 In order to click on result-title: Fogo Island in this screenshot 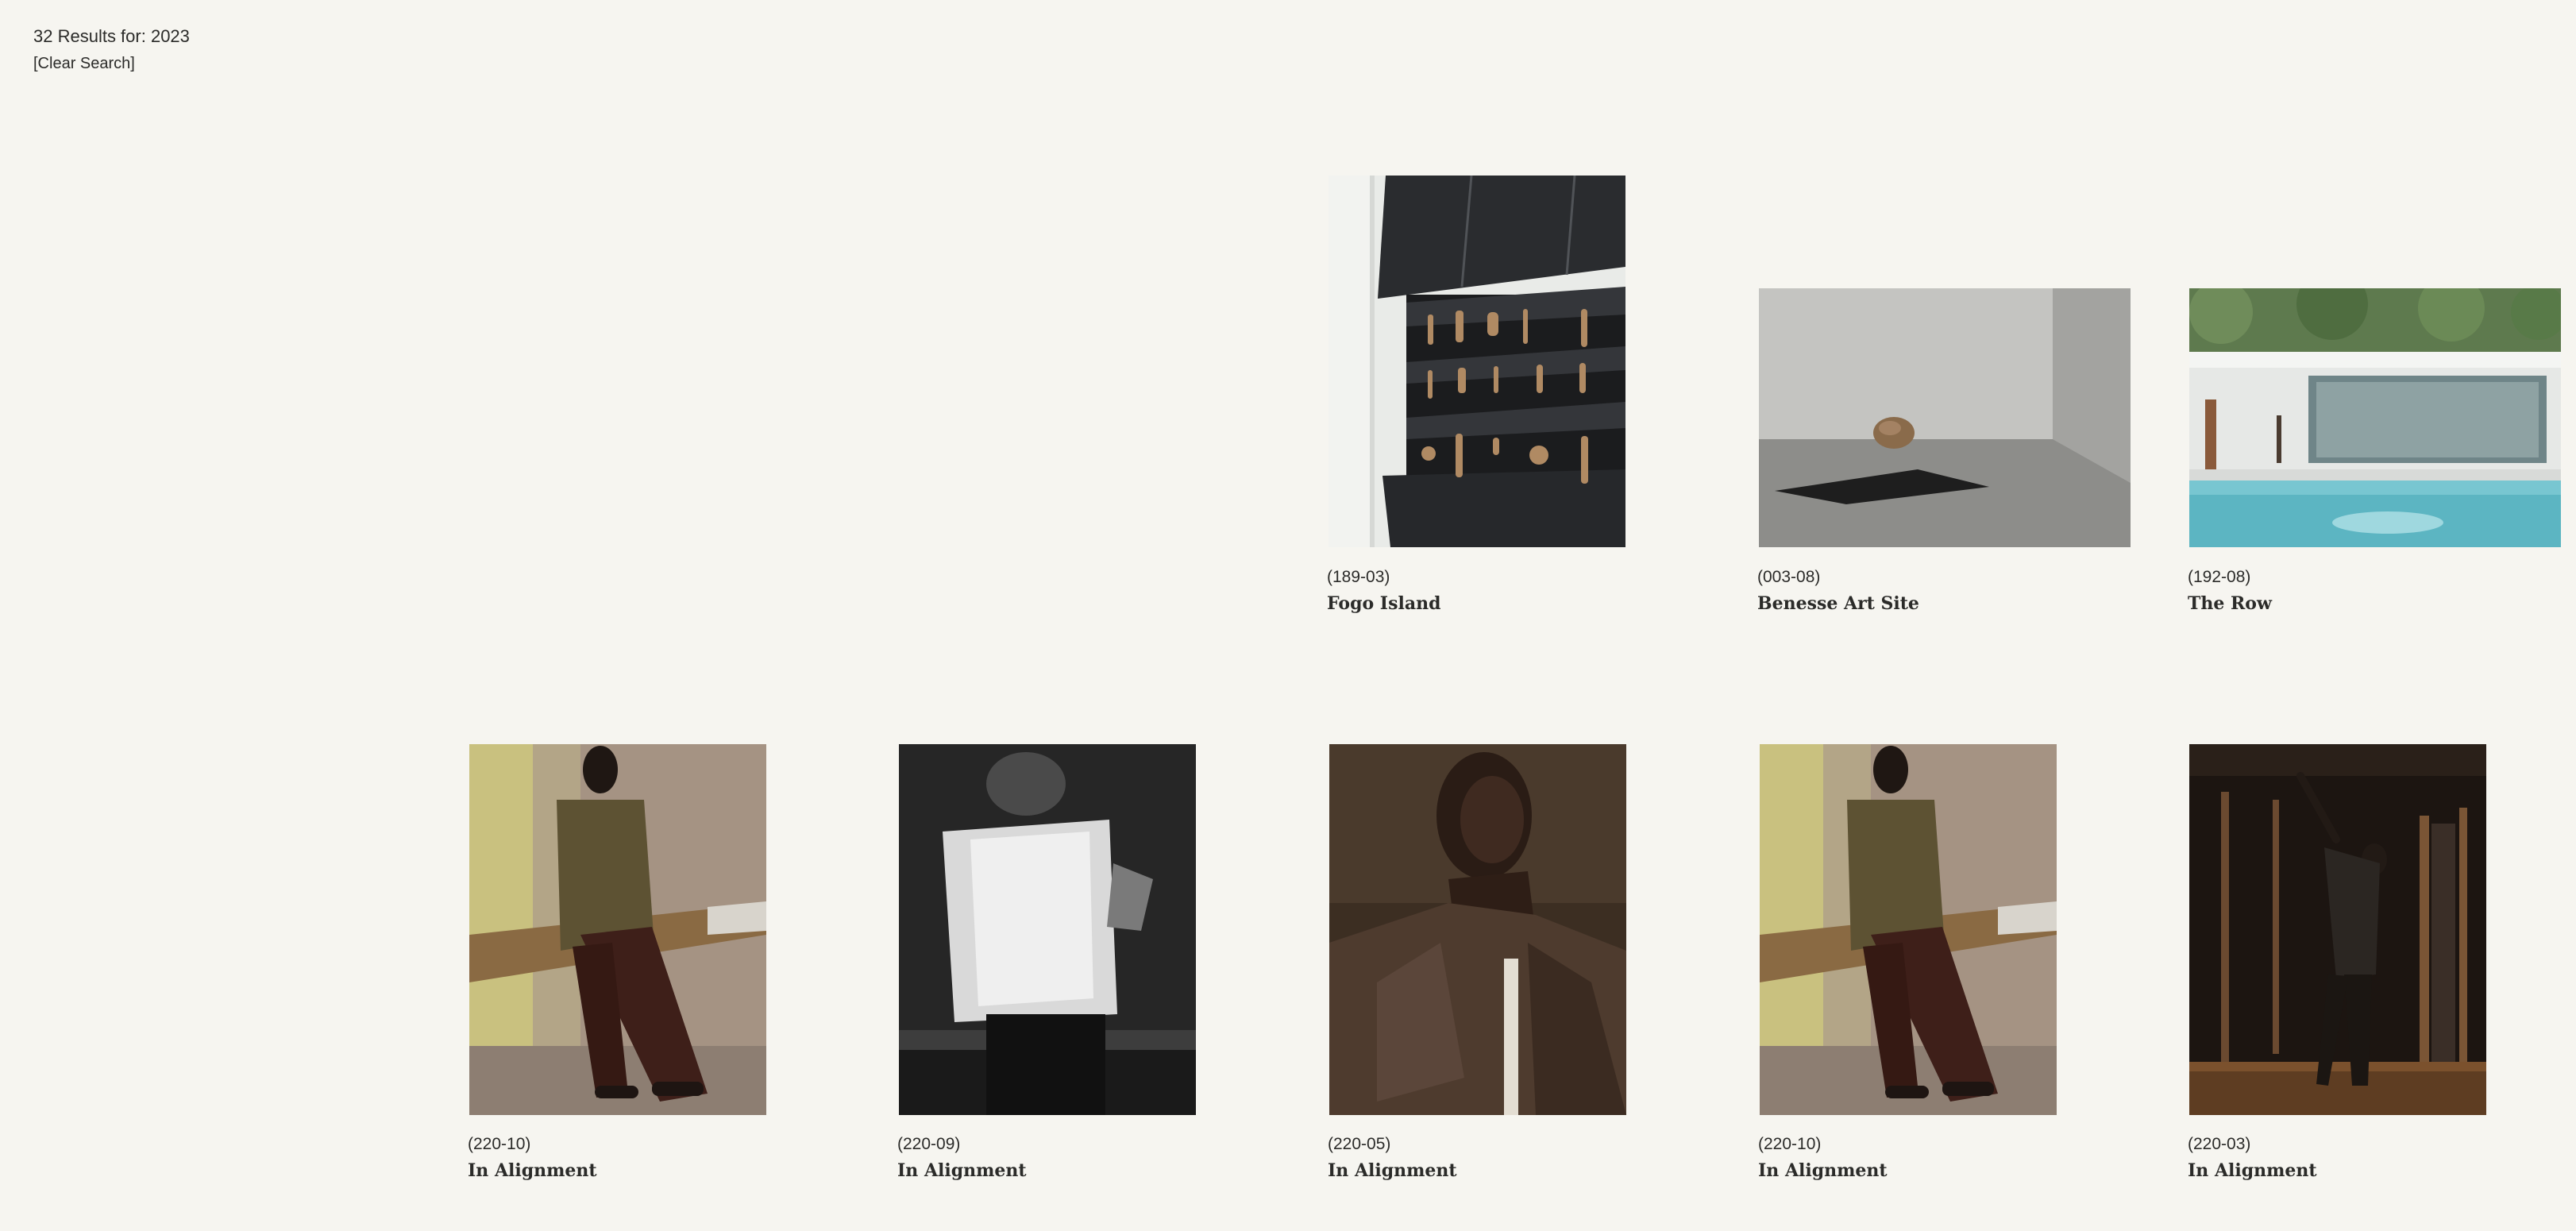, I will do `click(1383, 603)`.